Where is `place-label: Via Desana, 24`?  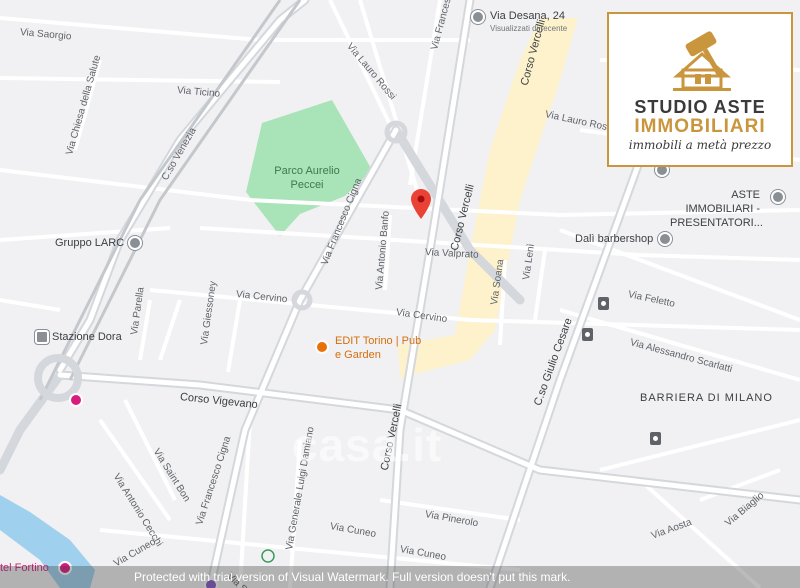
place-label: Via Desana, 24 is located at coordinates (527, 16).